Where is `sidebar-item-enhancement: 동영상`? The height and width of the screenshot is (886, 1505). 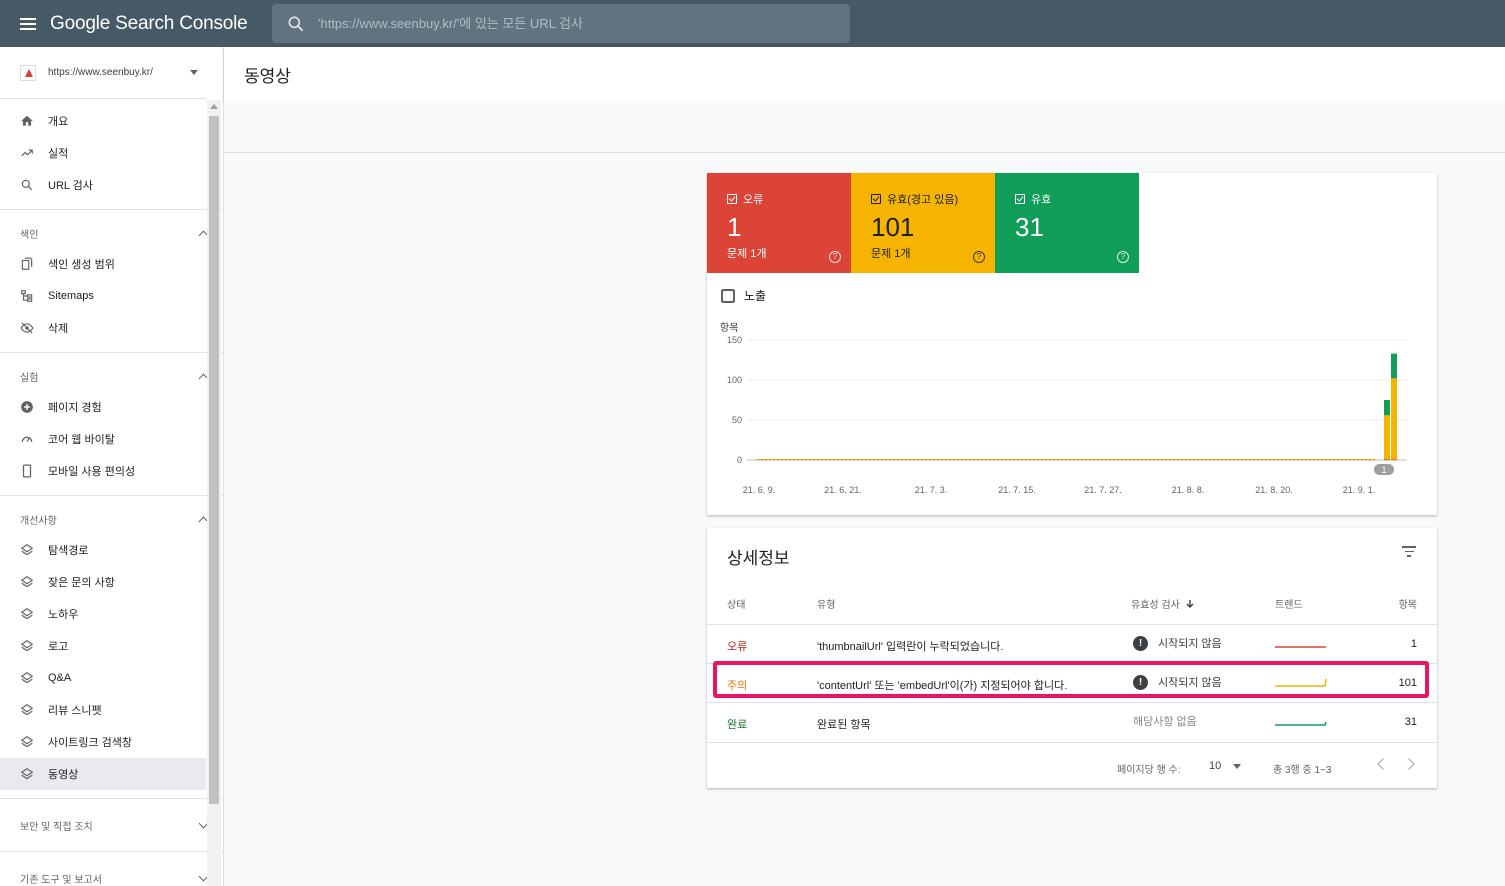
sidebar-item-enhancement: 동영상 is located at coordinates (103, 774).